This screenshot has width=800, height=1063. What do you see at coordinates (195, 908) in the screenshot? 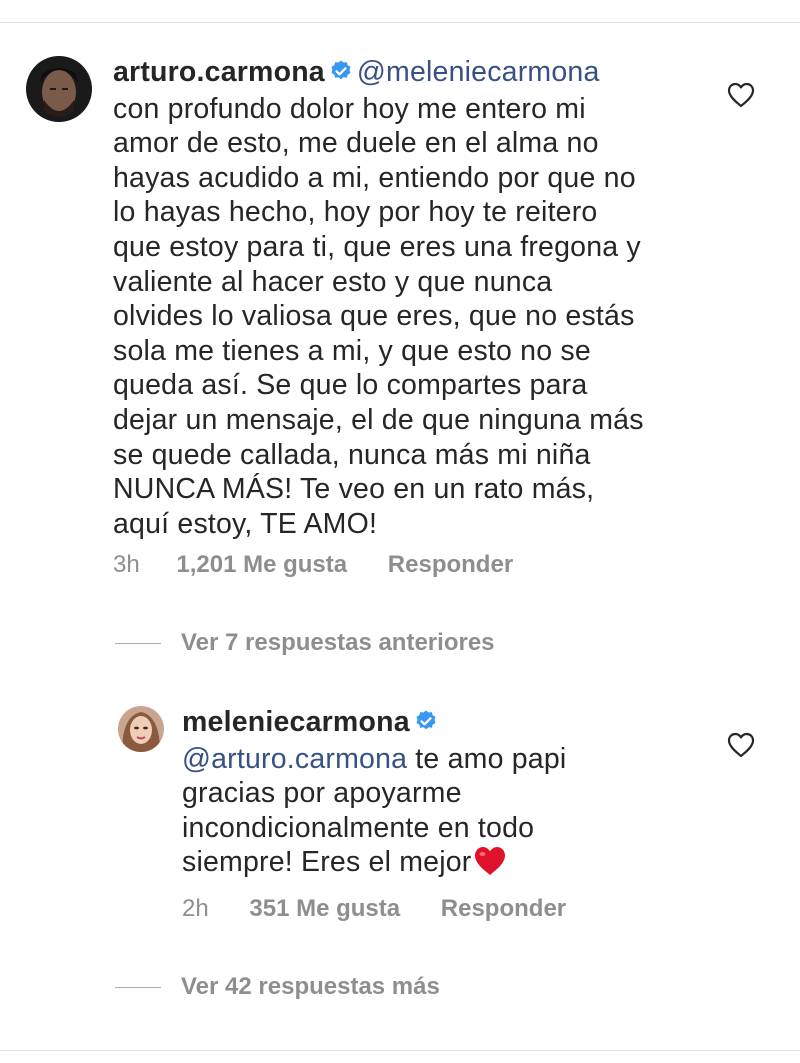
I see `comment-reply-time: 2h` at bounding box center [195, 908].